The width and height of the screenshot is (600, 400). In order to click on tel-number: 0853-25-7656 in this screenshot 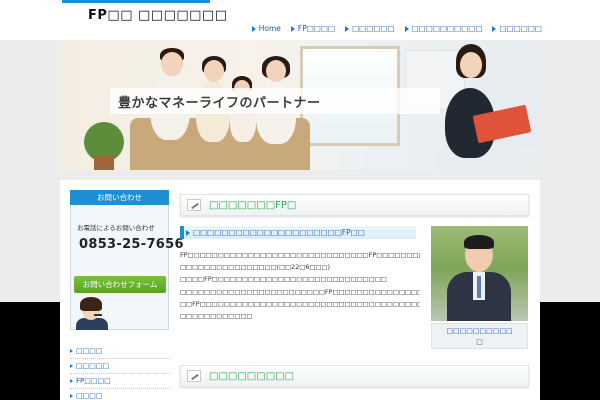, I will do `click(131, 244)`.